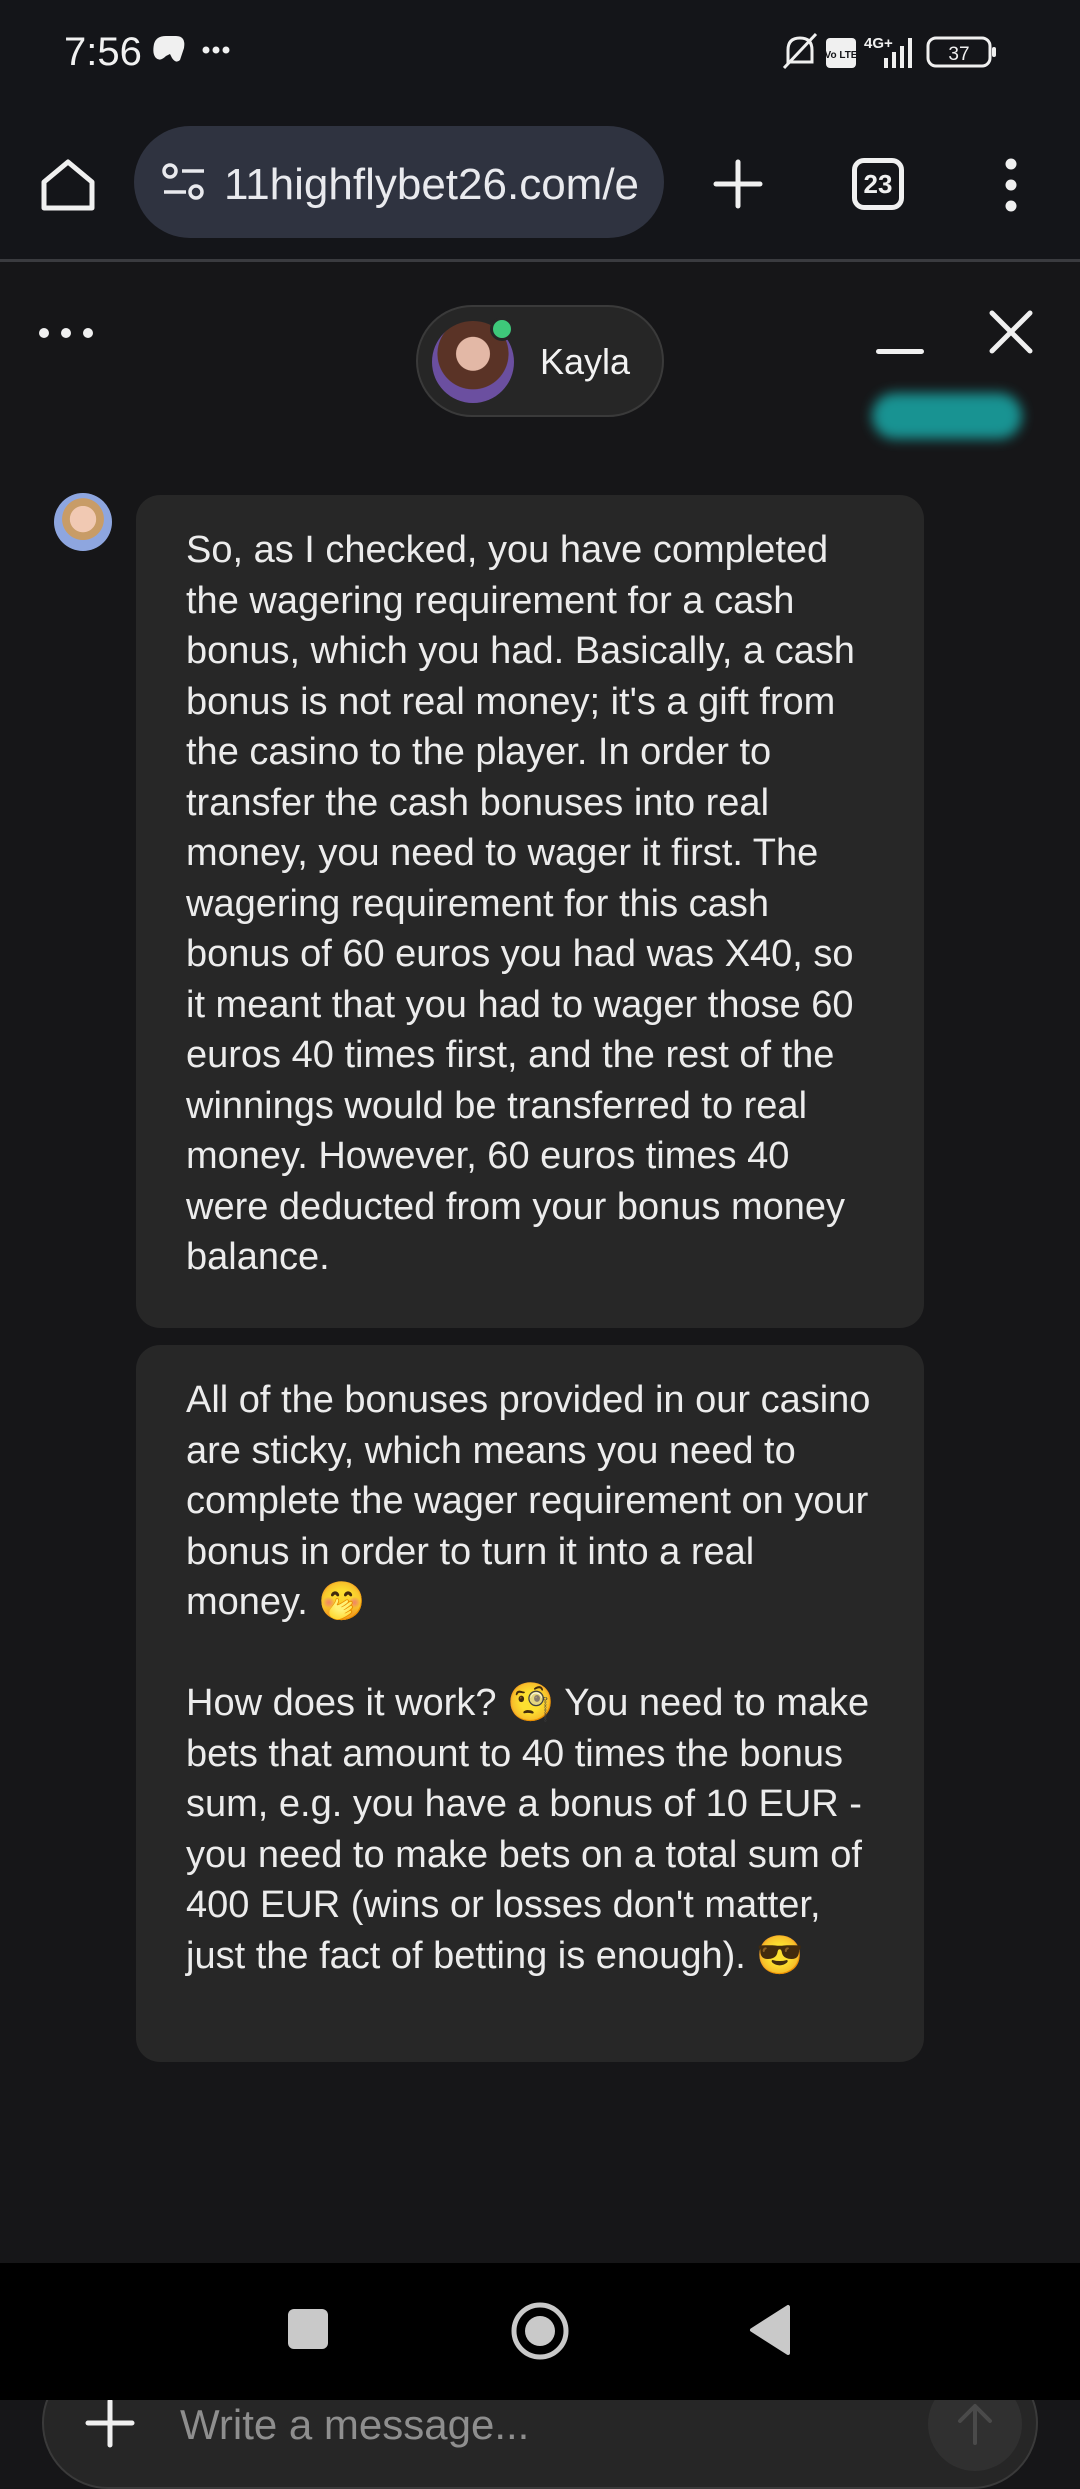 This screenshot has width=1080, height=2489. Describe the element at coordinates (558, 2425) in the screenshot. I see `message-input` at that location.